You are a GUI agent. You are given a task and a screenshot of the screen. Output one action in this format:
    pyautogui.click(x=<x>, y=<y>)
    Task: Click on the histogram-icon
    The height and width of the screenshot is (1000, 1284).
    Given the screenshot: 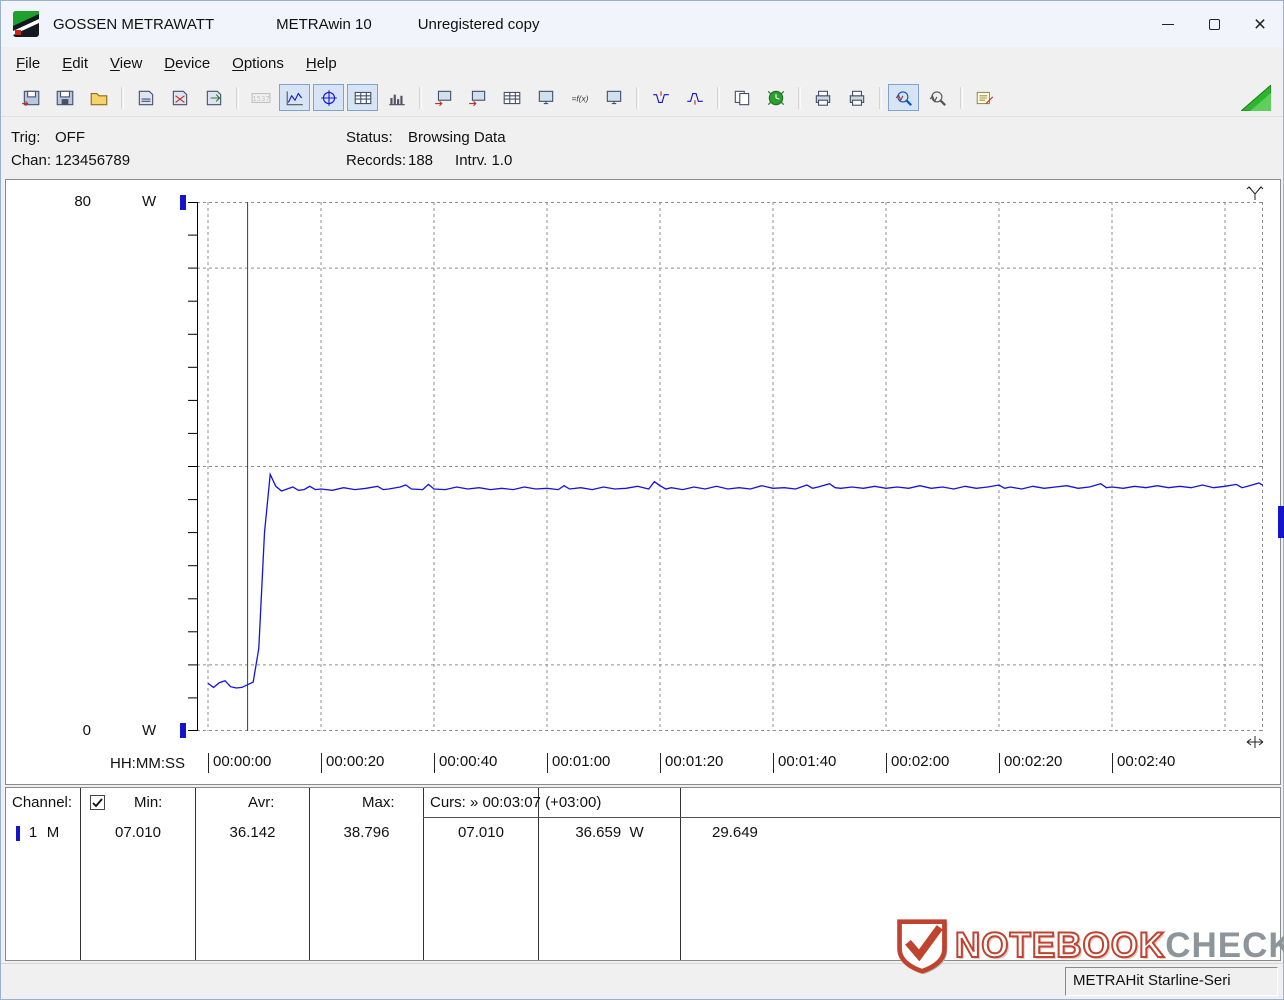 What is the action you would take?
    pyautogui.click(x=397, y=98)
    